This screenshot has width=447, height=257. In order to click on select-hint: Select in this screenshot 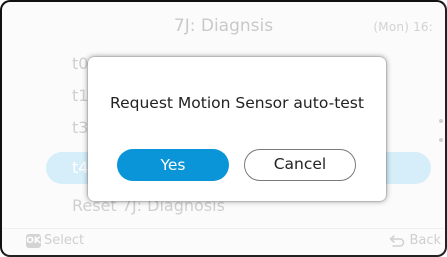, I will do `click(64, 240)`.